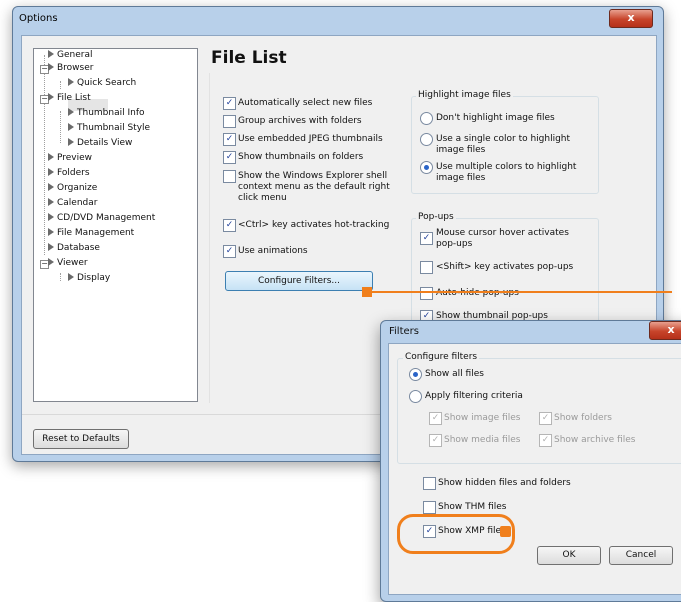 The height and width of the screenshot is (602, 681). I want to click on animations-checkbox: ✓, so click(229, 251).